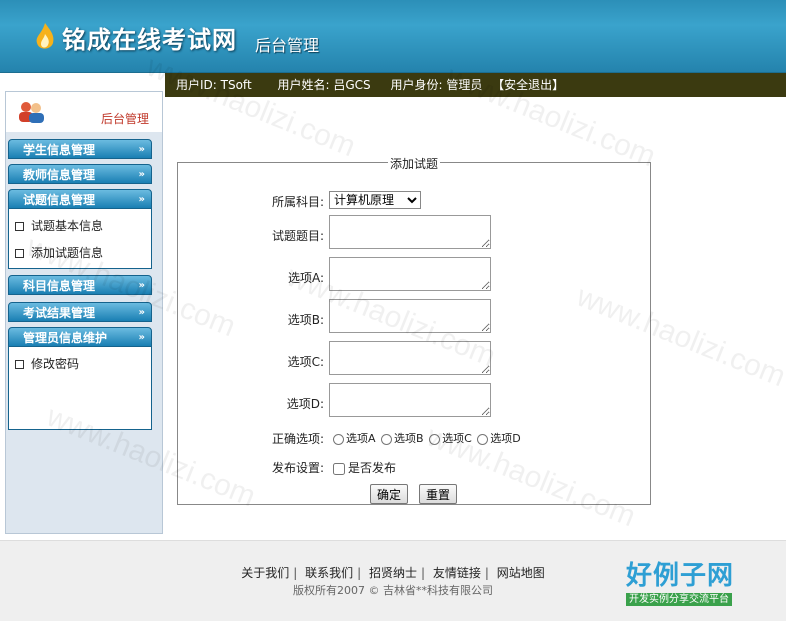 The width and height of the screenshot is (786, 621). Describe the element at coordinates (67, 253) in the screenshot. I see `menu-item-label: 添加试题信息` at that location.